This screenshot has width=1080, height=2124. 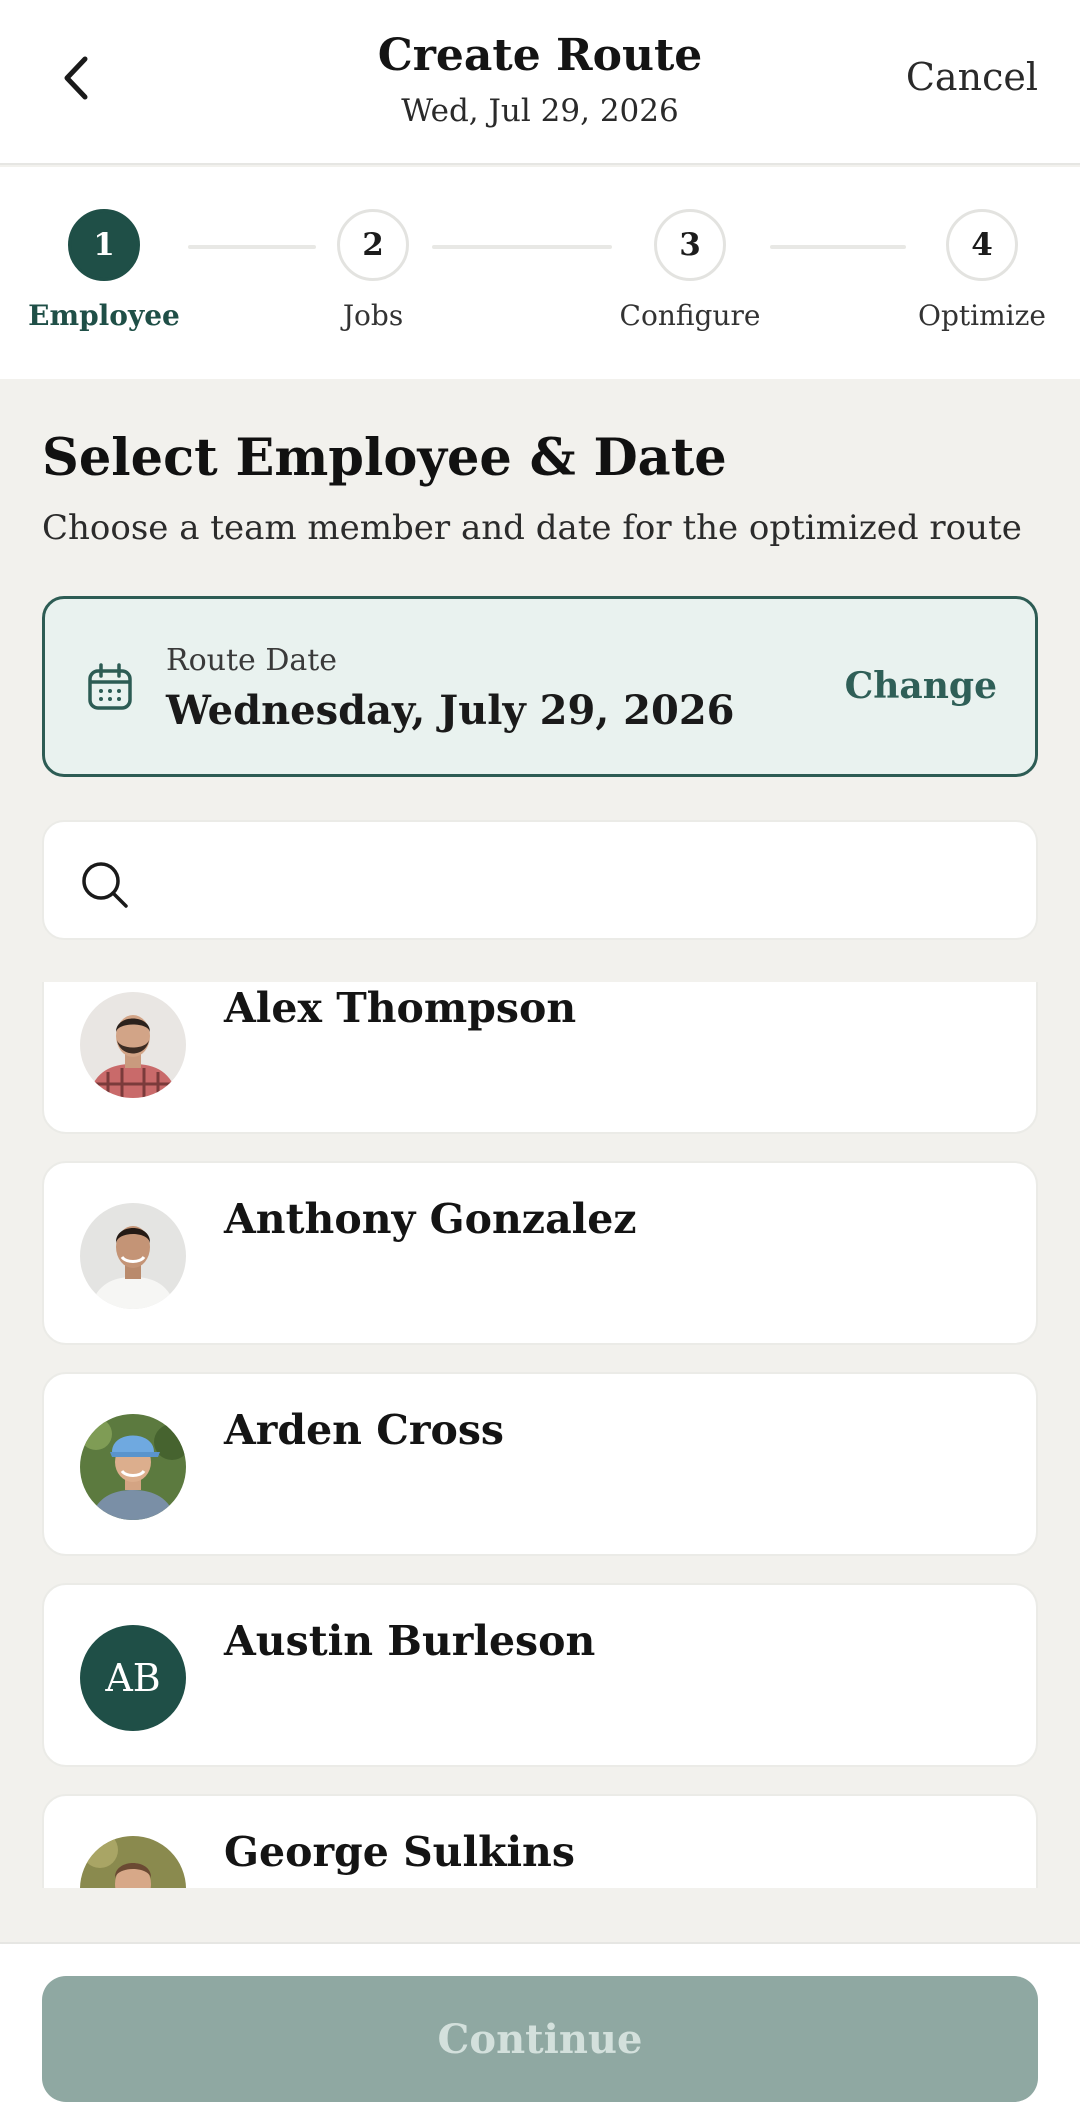 I want to click on step-jobs: 2 Jobs, so click(x=373, y=270).